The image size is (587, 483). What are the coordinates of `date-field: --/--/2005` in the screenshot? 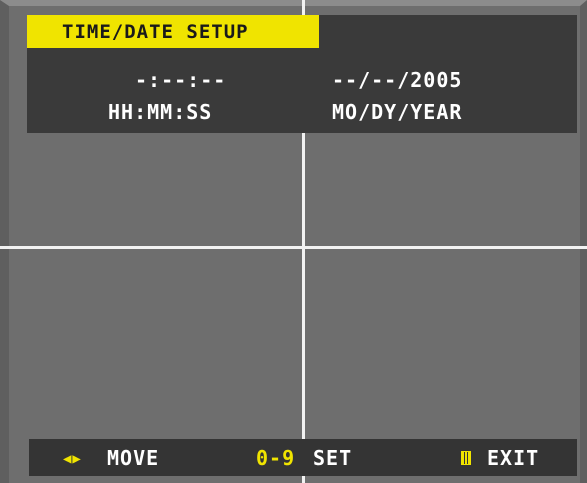 It's located at (397, 80).